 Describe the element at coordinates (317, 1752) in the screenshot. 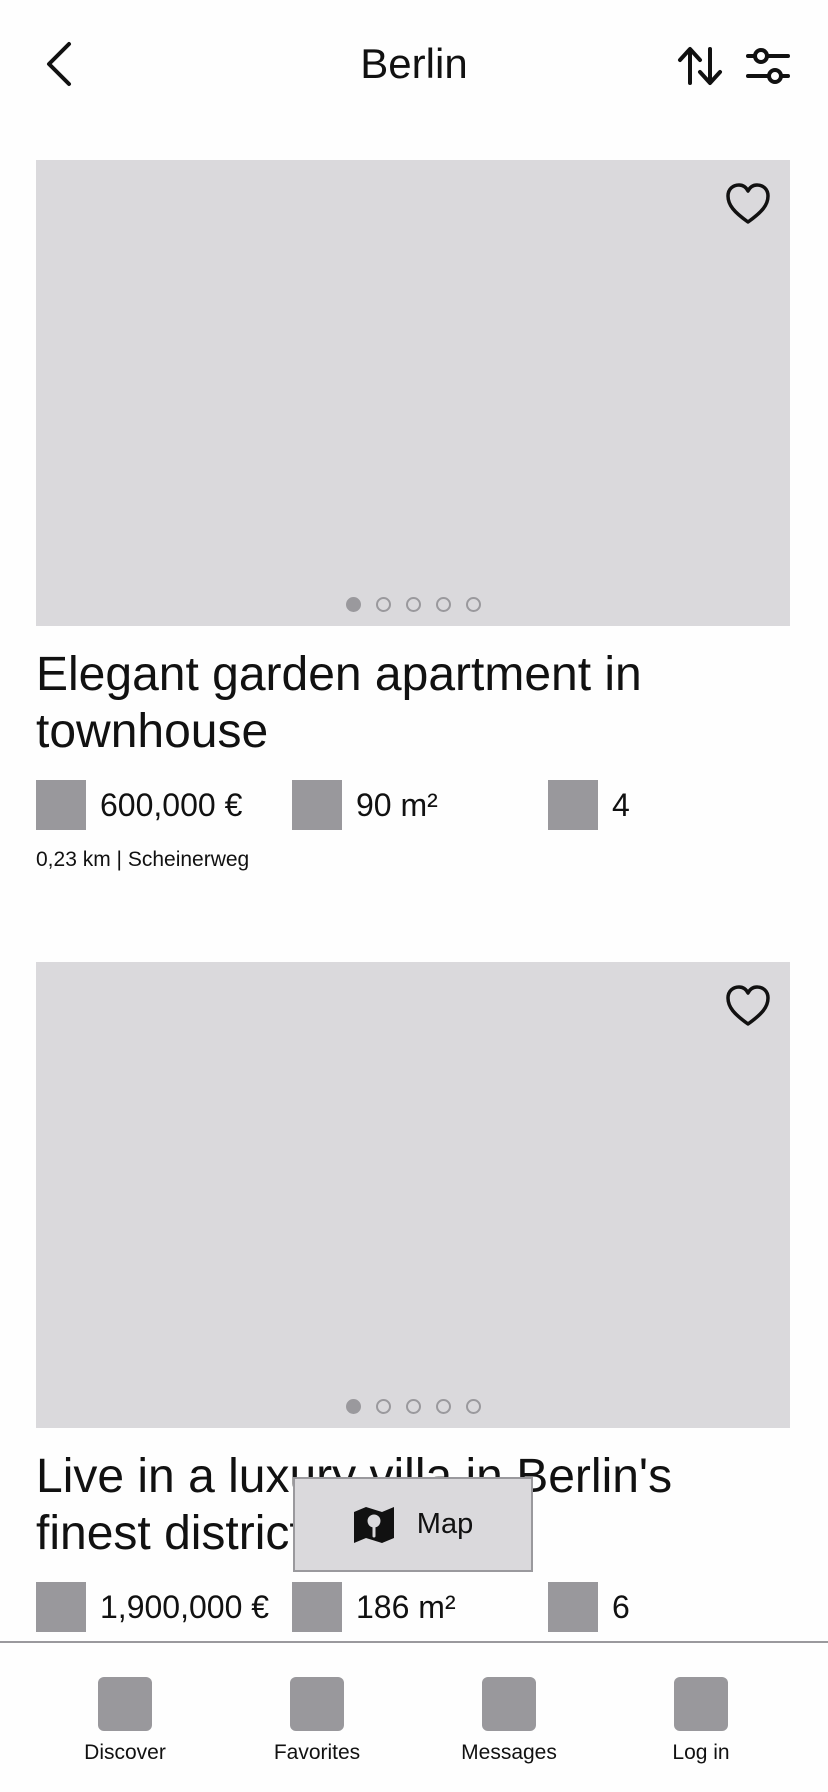

I see `tab-label: Favorites` at that location.